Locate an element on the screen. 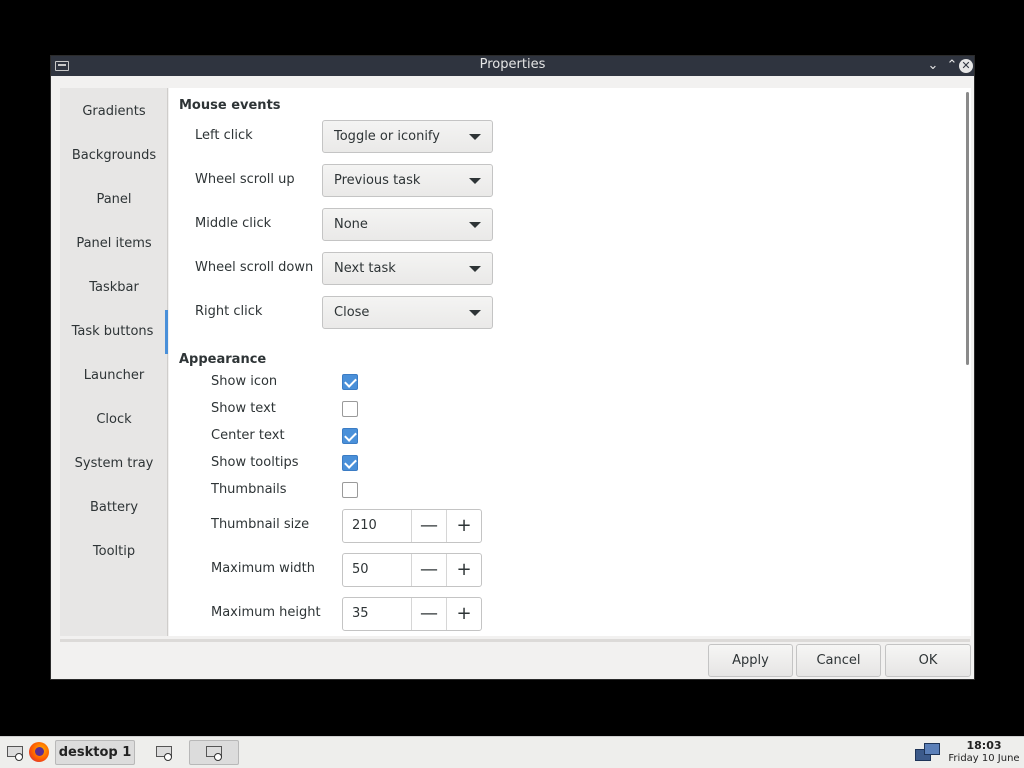 Image resolution: width=1024 pixels, height=768 pixels. thumbnails-label: Thumbnails is located at coordinates (249, 489).